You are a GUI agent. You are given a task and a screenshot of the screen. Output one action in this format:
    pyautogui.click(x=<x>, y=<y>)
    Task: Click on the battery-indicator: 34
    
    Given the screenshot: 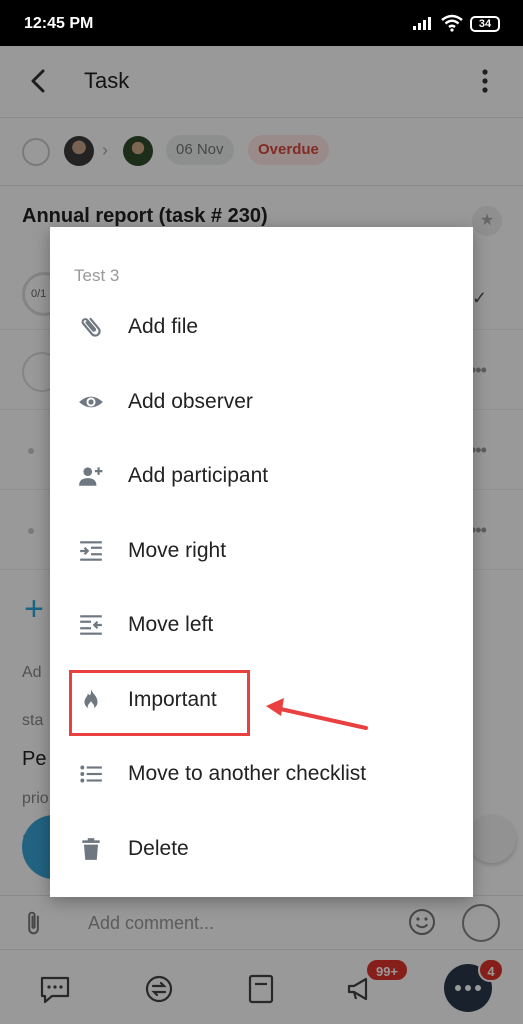 What is the action you would take?
    pyautogui.click(x=485, y=24)
    